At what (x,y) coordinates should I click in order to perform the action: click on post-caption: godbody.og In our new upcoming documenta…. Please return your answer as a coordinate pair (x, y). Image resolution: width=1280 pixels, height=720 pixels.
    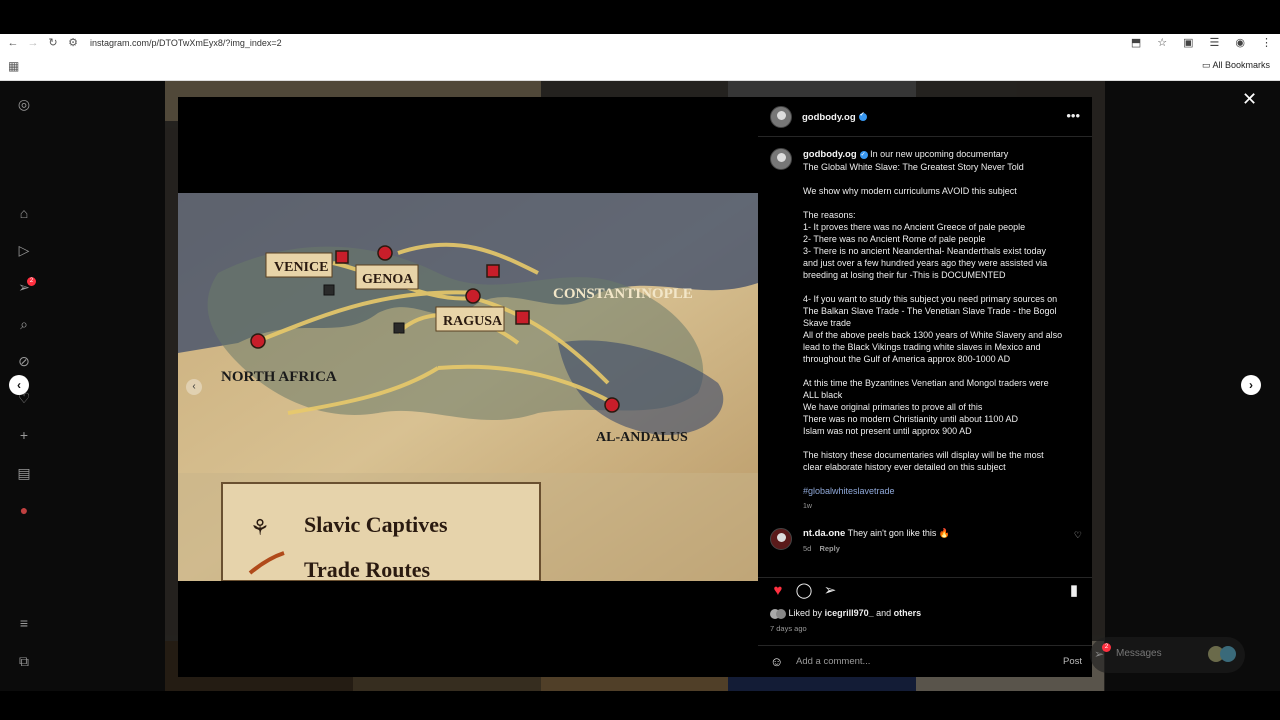
    Looking at the image, I should click on (943, 330).